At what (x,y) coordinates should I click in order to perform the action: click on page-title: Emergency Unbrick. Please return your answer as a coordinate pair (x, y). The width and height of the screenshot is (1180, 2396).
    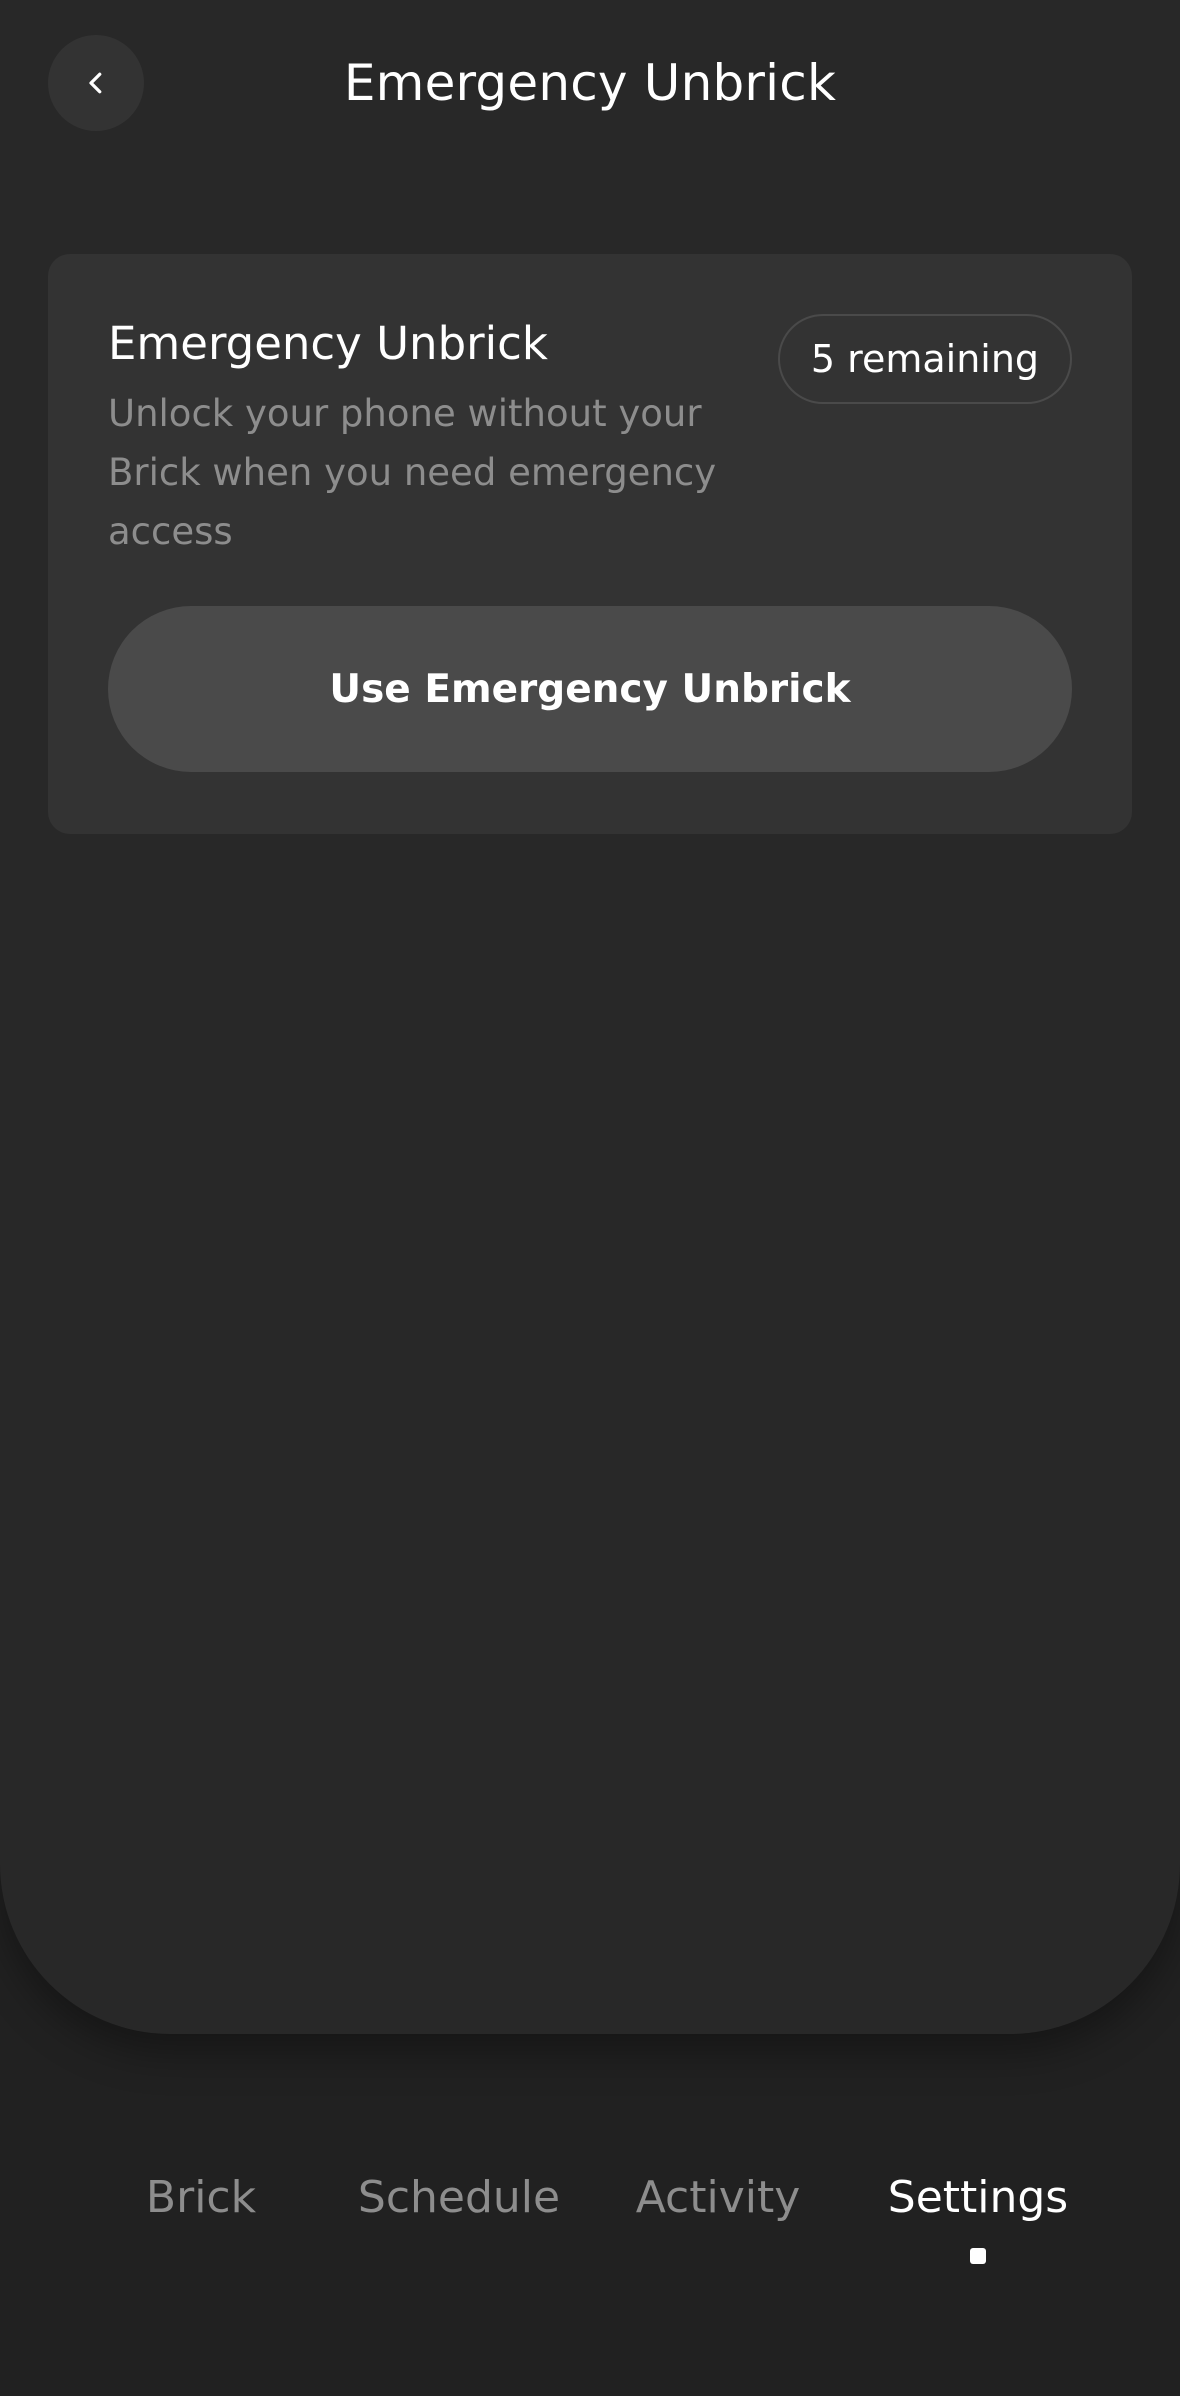
    Looking at the image, I should click on (590, 83).